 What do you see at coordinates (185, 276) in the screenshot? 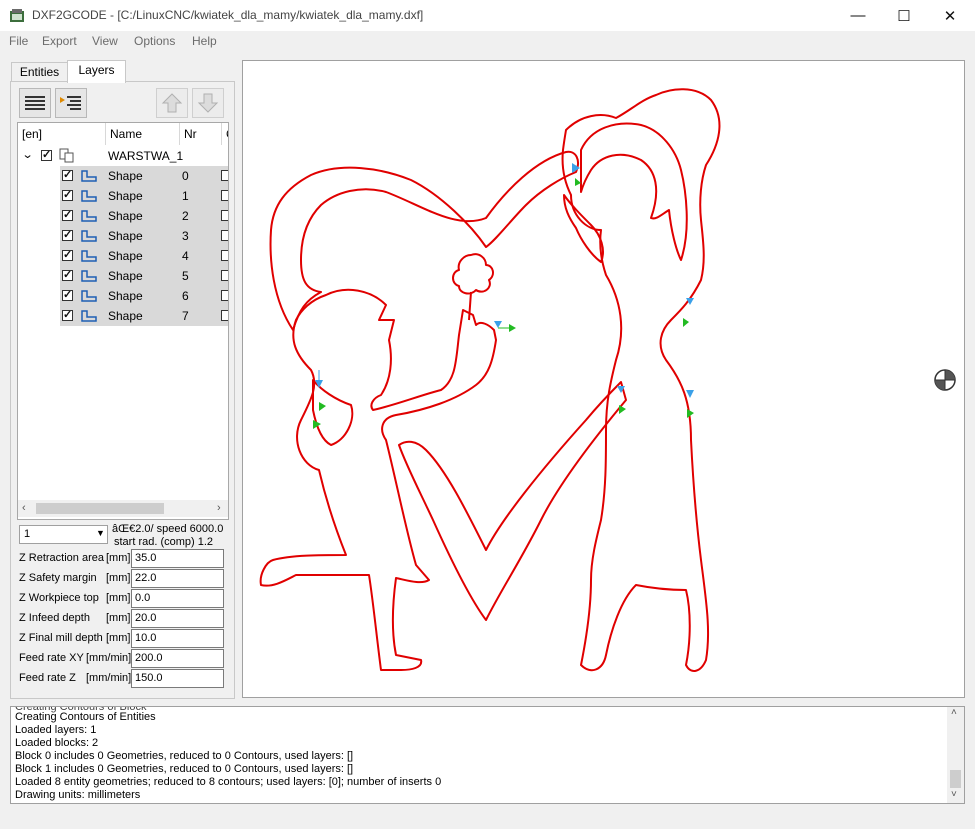
I see `shape-nr: 5` at bounding box center [185, 276].